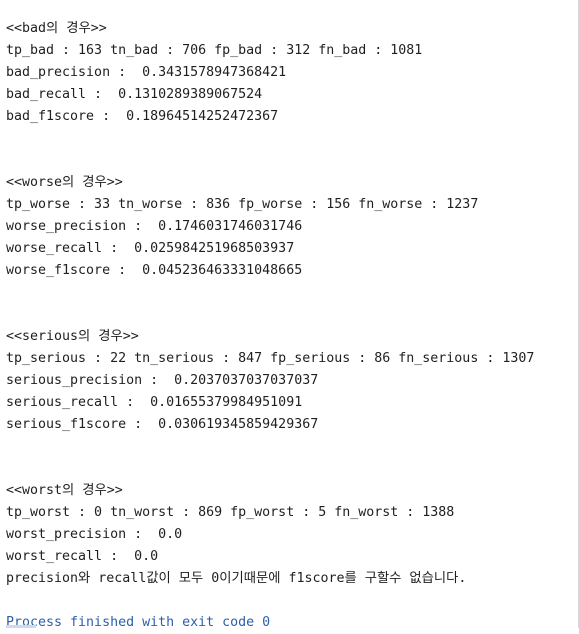 This screenshot has width=579, height=634. Describe the element at coordinates (94, 534) in the screenshot. I see `worst-precision-line: worst_precision : 0.0` at that location.